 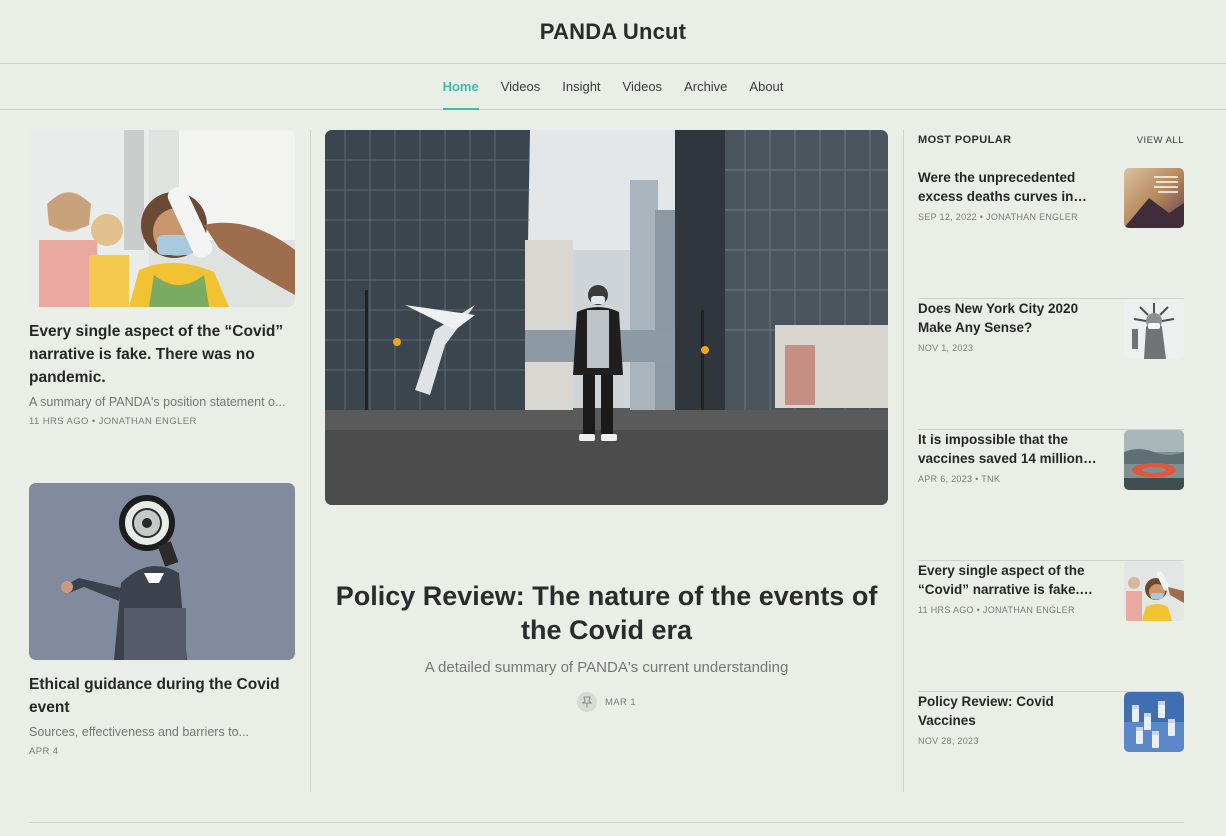 I want to click on popular-item-meta: 11 HRS AGO • JONATHAN ENGLER, so click(x=996, y=610).